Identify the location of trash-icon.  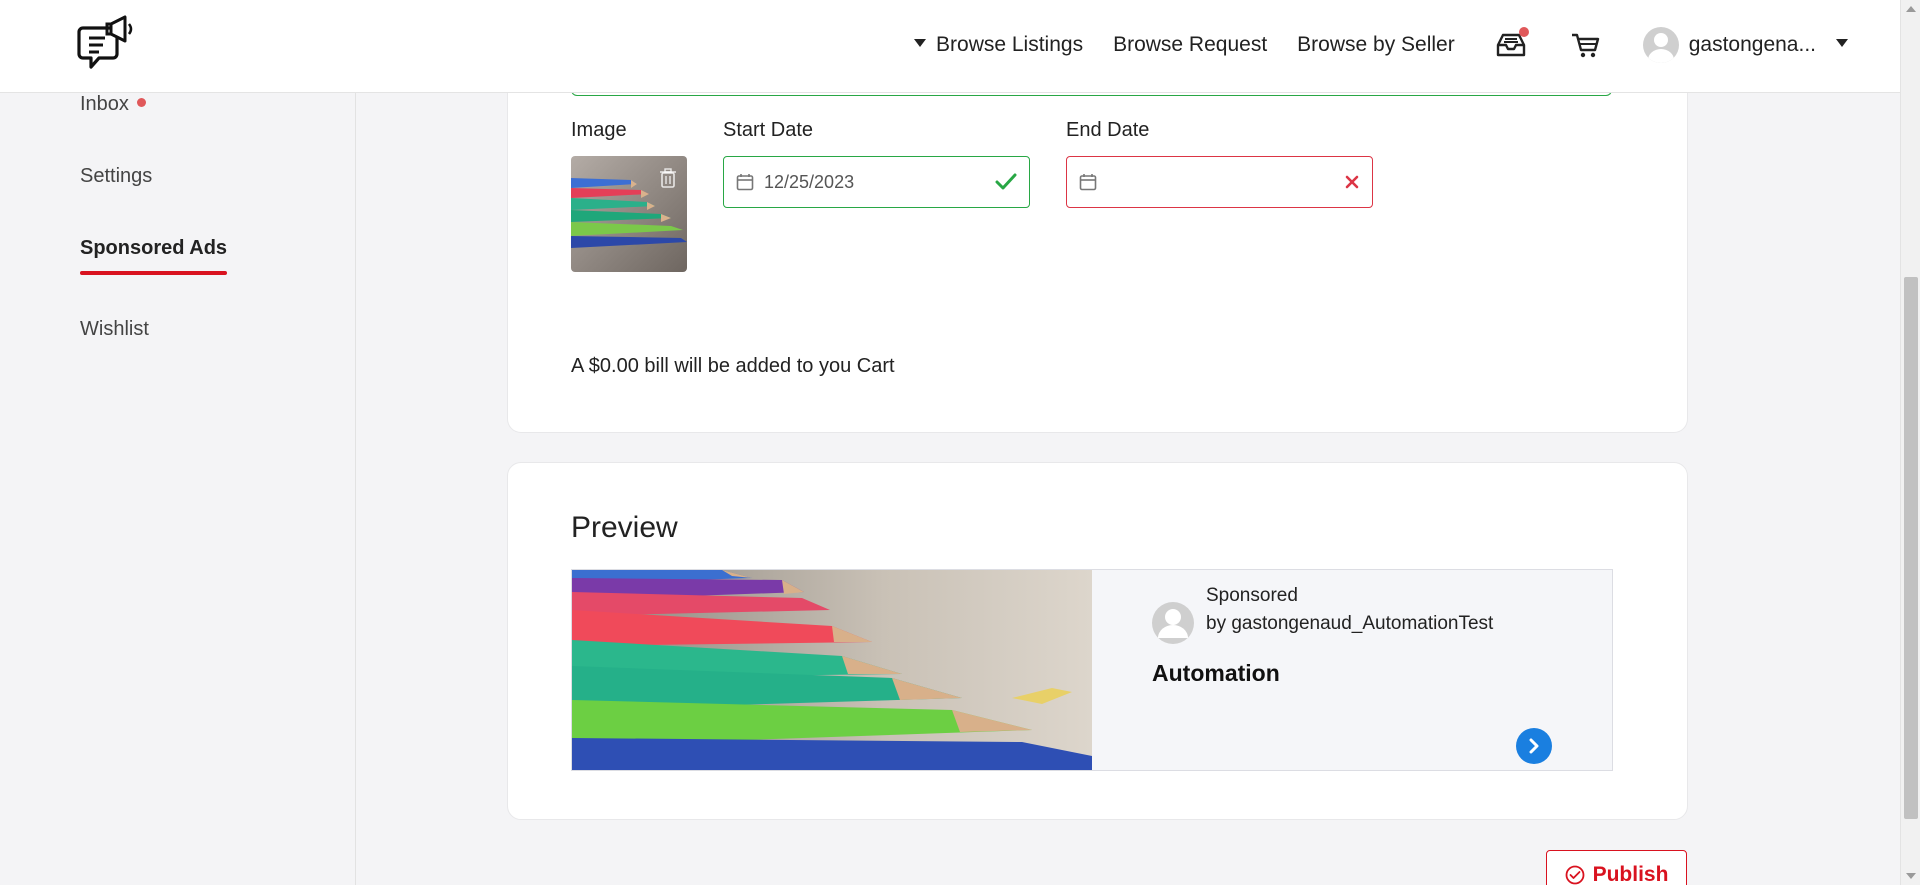
(668, 180).